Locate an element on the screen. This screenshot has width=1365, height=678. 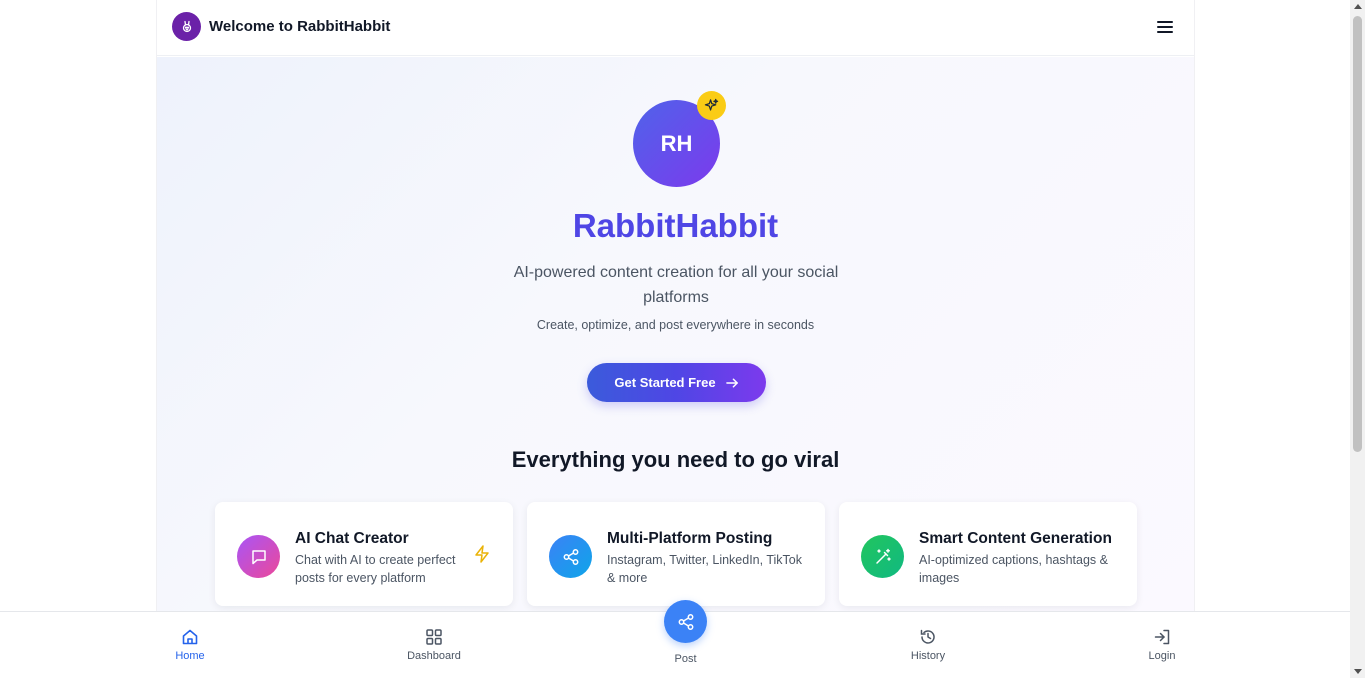
app-title: Welcome to RabbitHabbit is located at coordinates (300, 26).